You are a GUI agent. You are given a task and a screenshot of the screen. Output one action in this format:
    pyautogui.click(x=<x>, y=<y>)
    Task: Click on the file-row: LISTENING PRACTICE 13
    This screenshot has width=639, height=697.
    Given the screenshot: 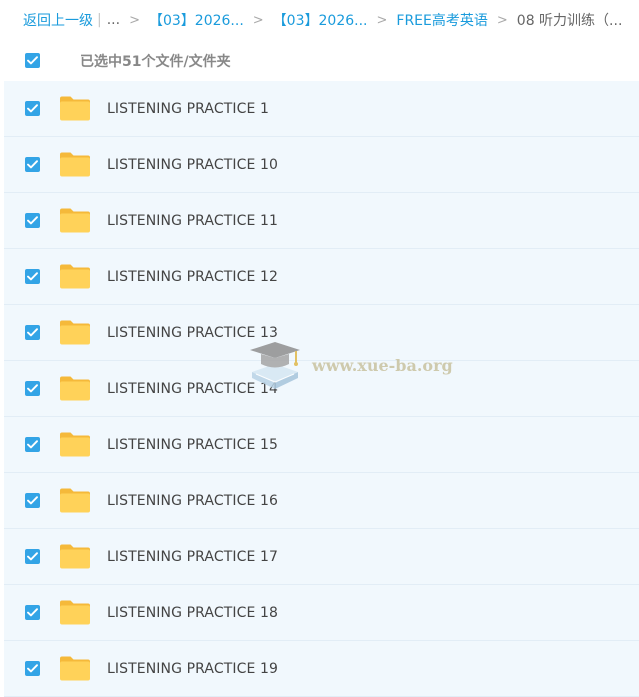 What is the action you would take?
    pyautogui.click(x=321, y=333)
    